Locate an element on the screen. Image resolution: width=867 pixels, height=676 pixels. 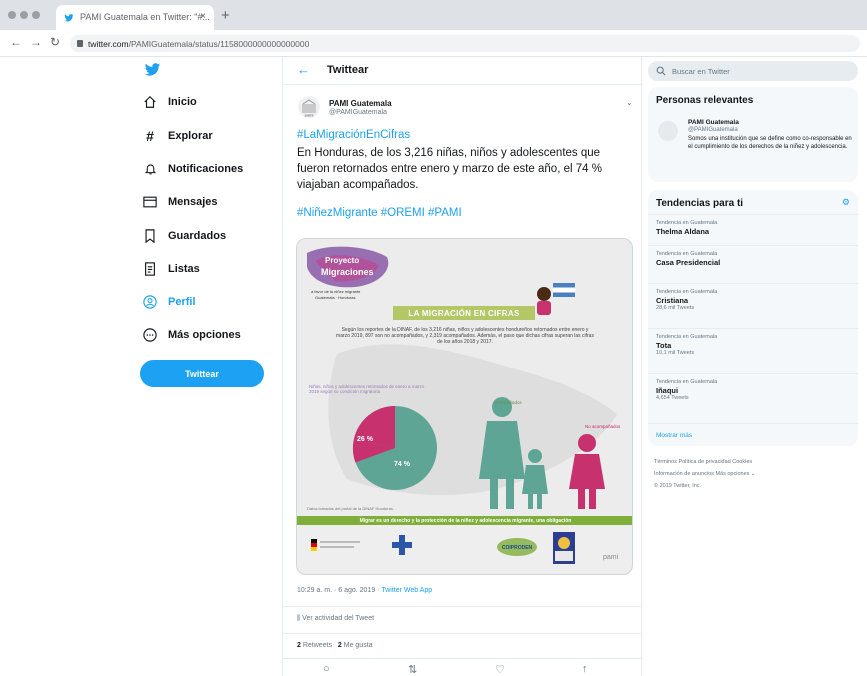
nav-item-listas: Listas is located at coordinates (170, 269).